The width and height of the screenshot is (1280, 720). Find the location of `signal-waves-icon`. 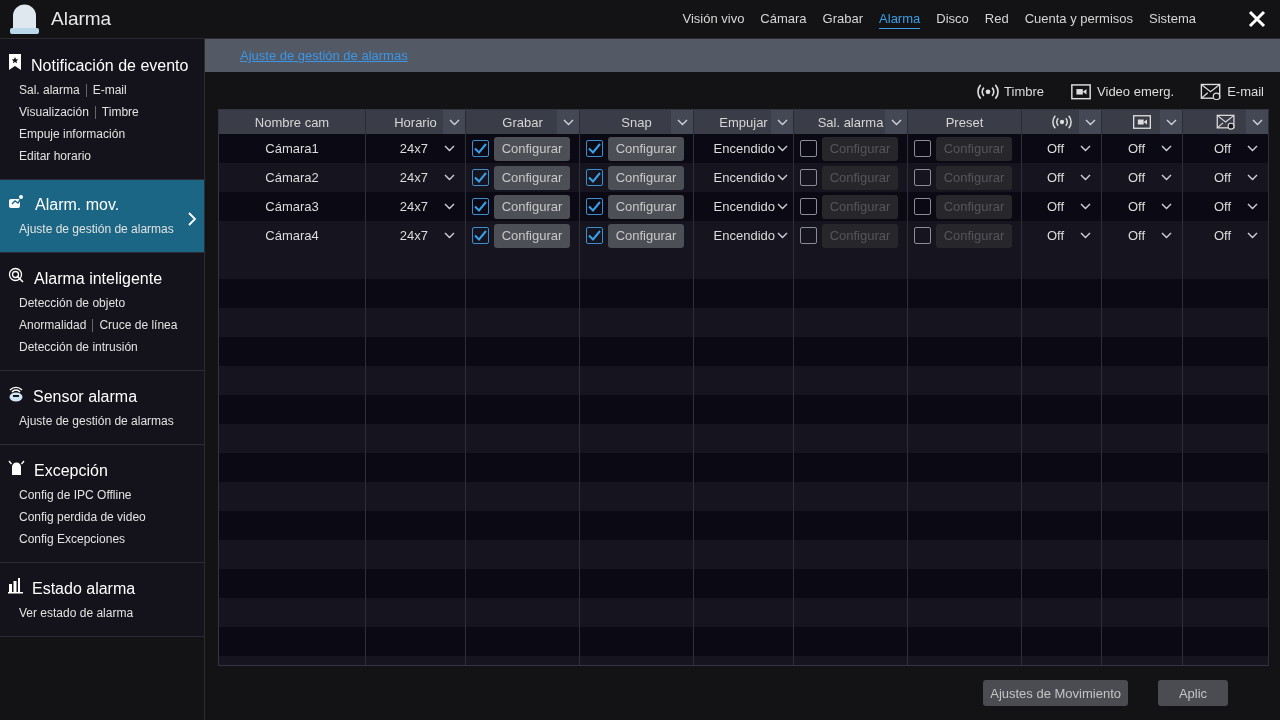

signal-waves-icon is located at coordinates (988, 91).